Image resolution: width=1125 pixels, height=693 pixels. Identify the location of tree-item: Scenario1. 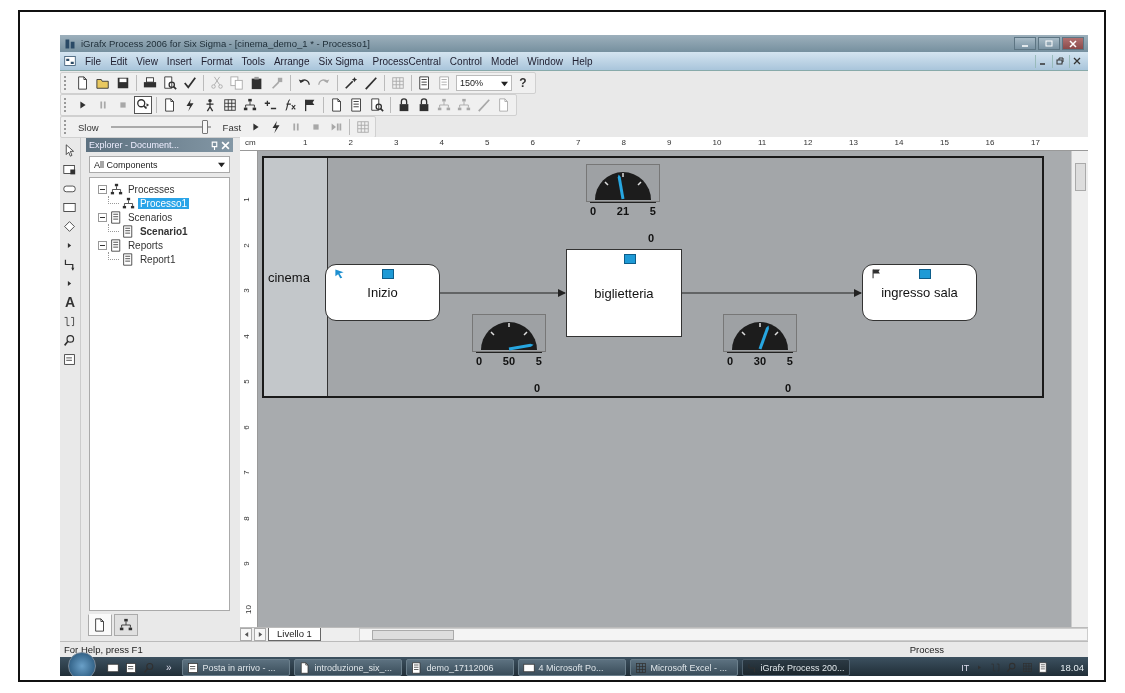
(163, 231).